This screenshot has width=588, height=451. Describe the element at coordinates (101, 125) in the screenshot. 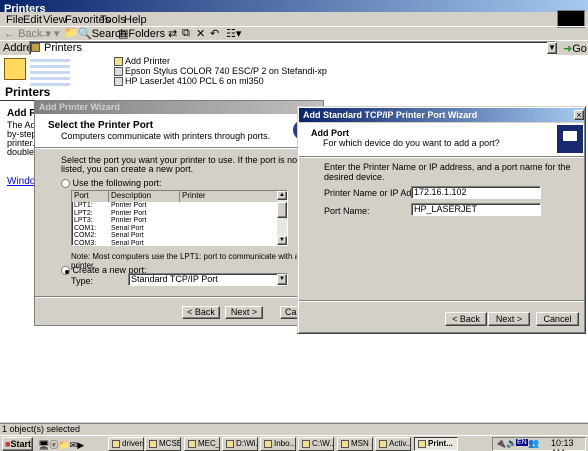

I see `wizard-heading: Select the Printer Port` at that location.